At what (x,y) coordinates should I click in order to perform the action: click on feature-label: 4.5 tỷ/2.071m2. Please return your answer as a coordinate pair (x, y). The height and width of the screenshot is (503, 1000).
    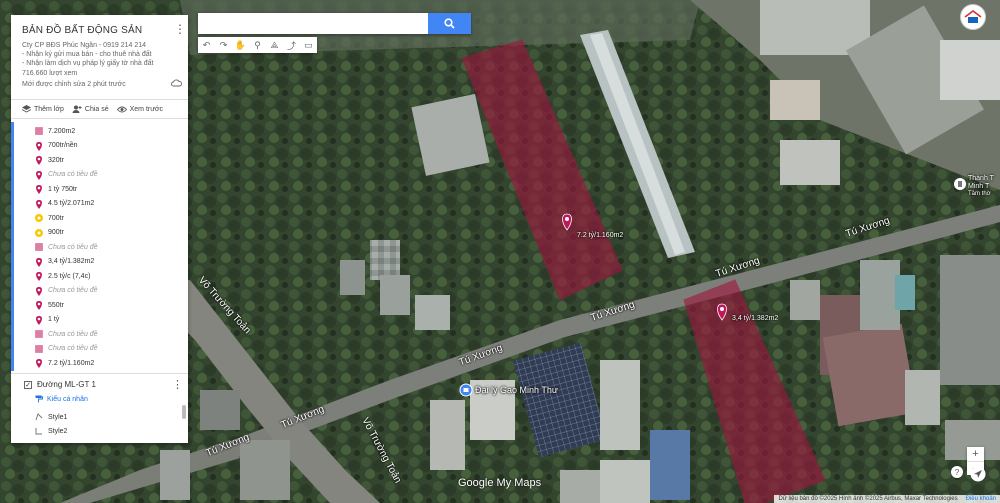
    Looking at the image, I should click on (71, 203).